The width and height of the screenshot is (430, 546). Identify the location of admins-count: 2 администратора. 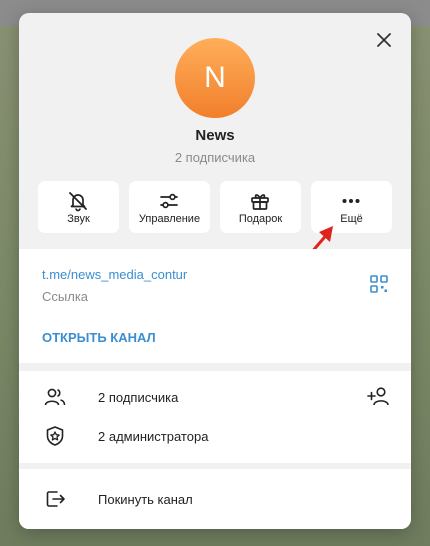
(153, 436).